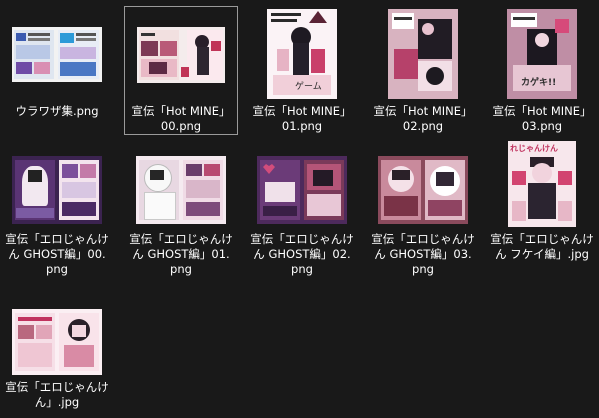 The height and width of the screenshot is (418, 599). I want to click on file-tile: ゲーム 宣伝「Hot MINE」01.png, so click(302, 70).